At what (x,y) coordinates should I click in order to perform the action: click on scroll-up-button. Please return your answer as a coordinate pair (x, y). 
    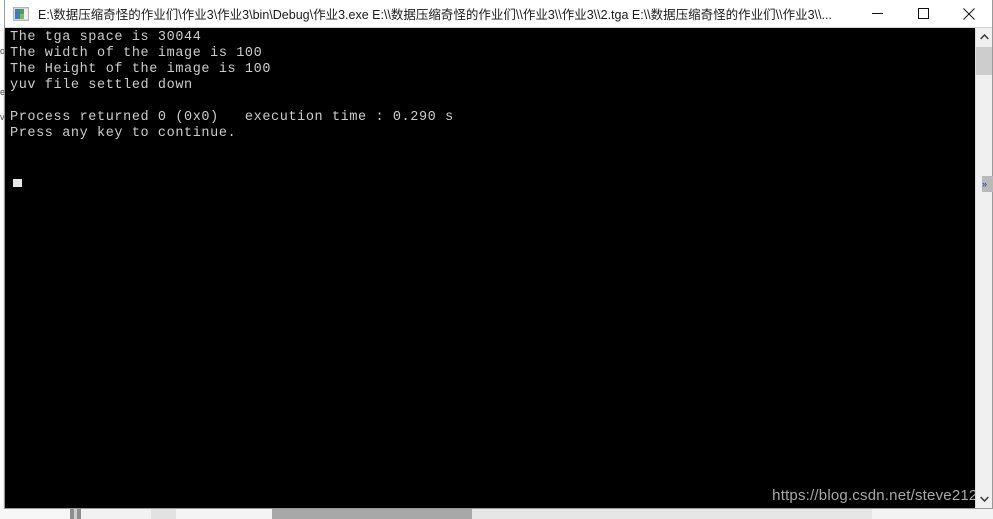
    Looking at the image, I should click on (984, 37).